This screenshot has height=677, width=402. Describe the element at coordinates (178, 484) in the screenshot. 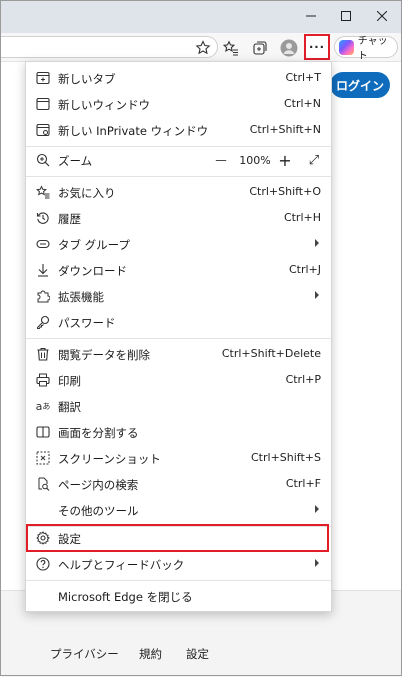

I see `menu-item-find-on-page: ページ内の検索 Ctrl+F` at that location.